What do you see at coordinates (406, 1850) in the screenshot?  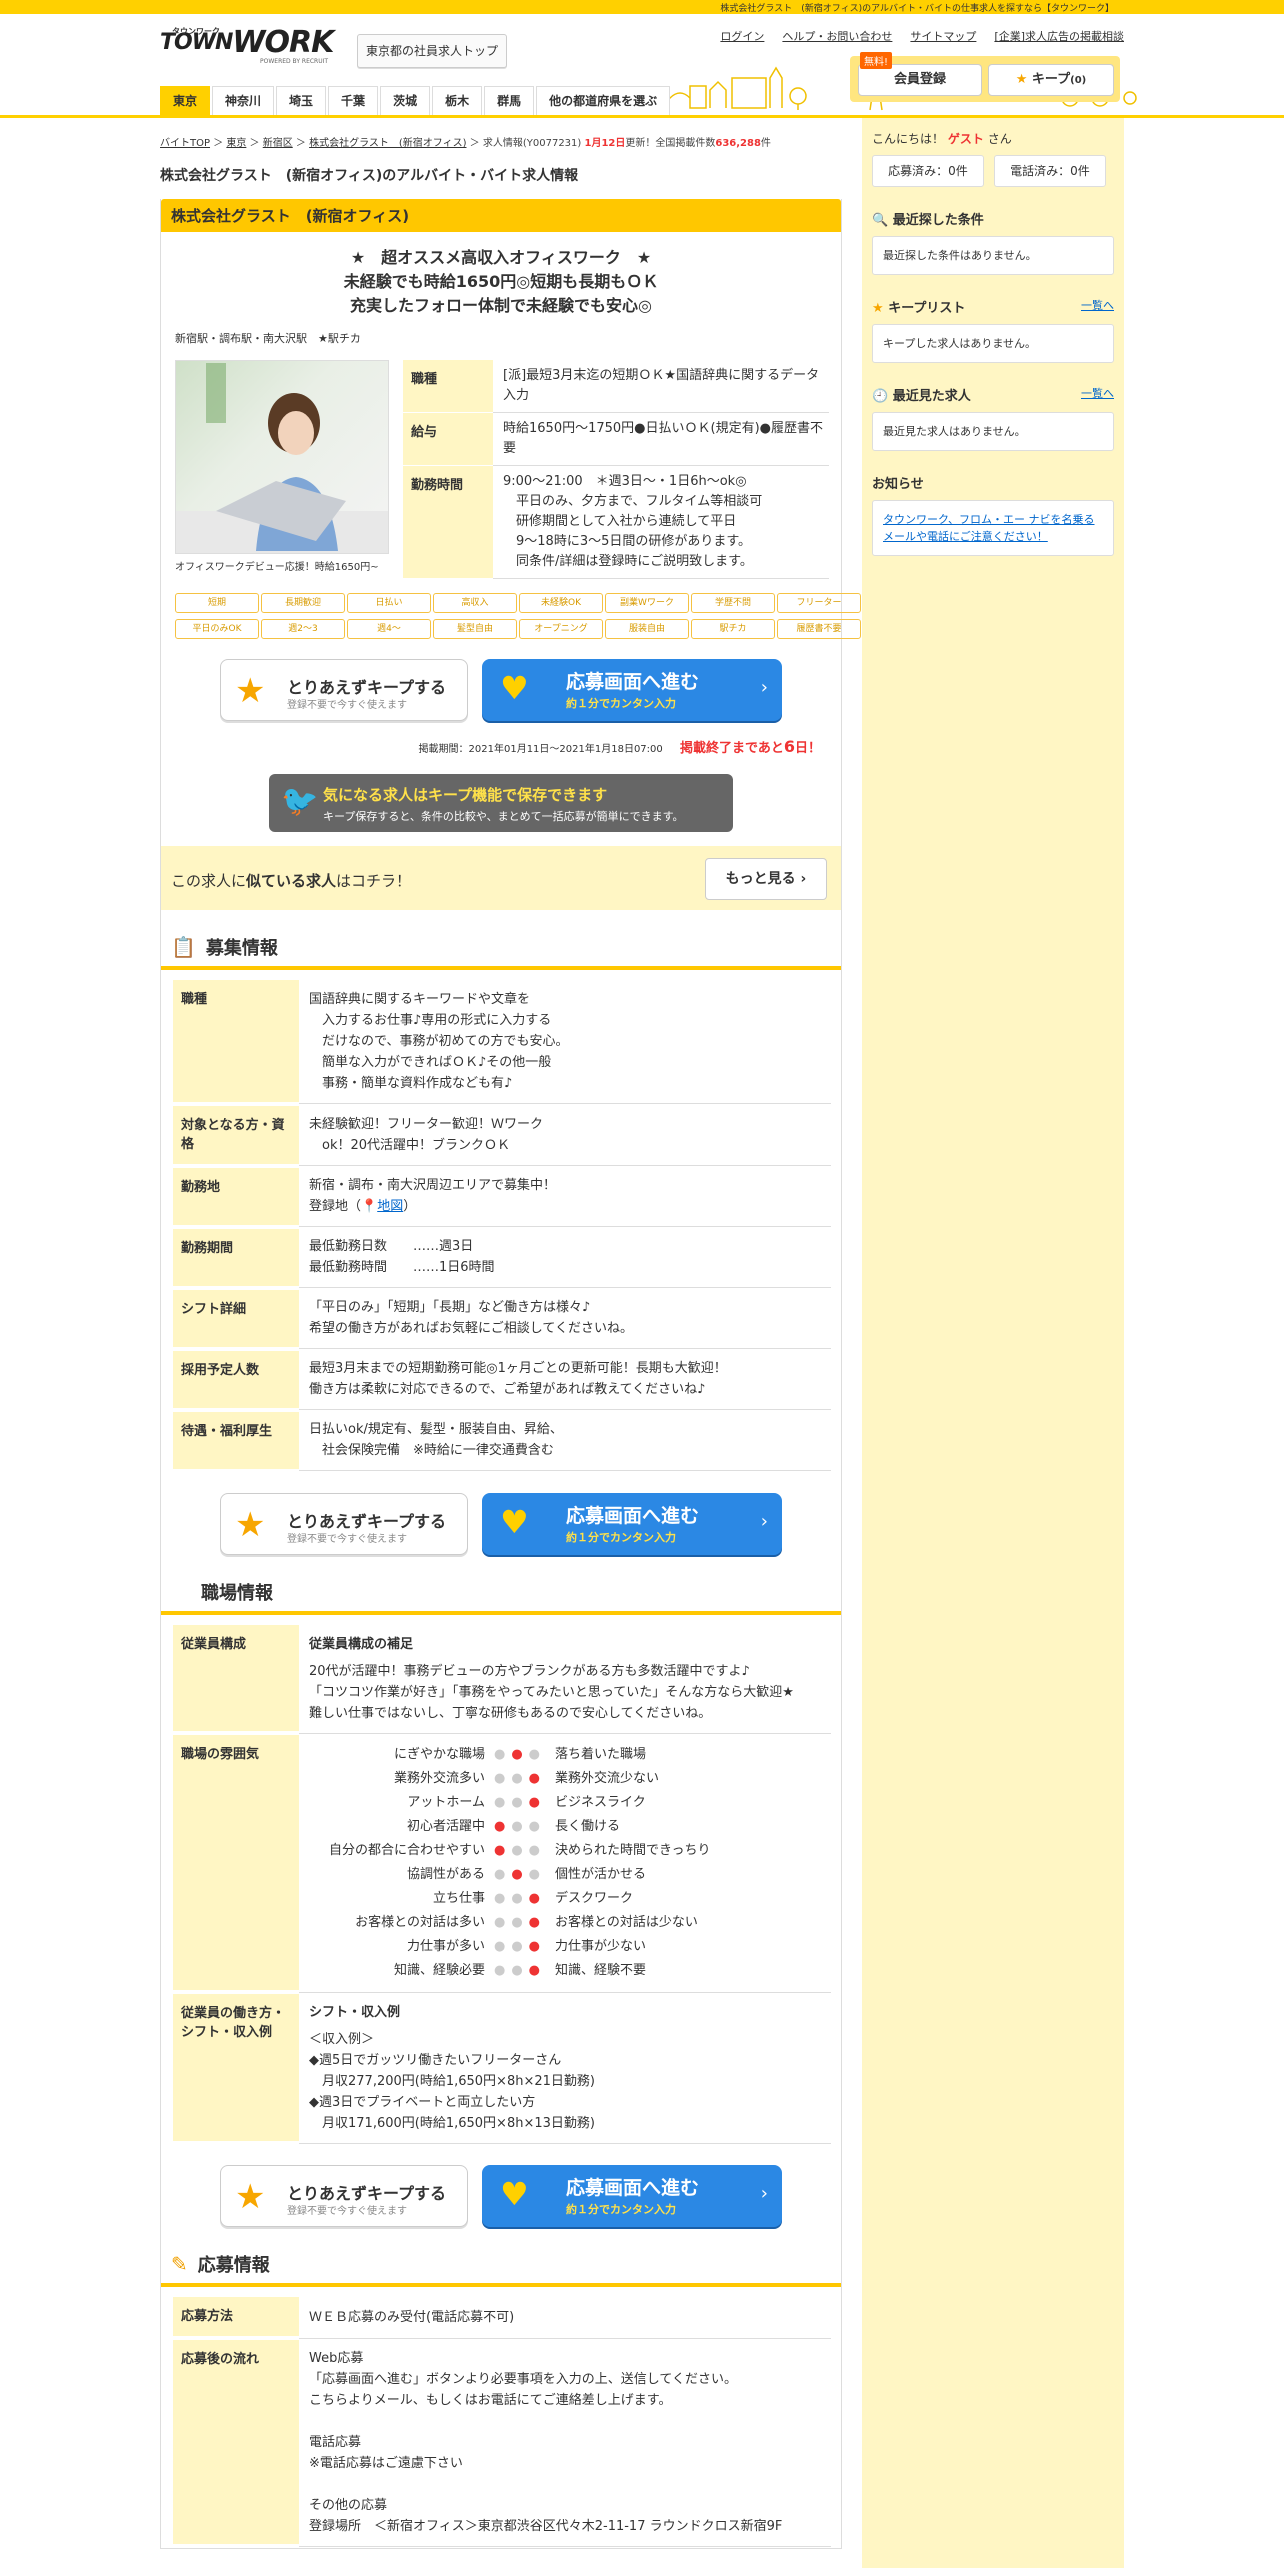 I see `atmosphere-left: 自分の都合に合わせやすい` at bounding box center [406, 1850].